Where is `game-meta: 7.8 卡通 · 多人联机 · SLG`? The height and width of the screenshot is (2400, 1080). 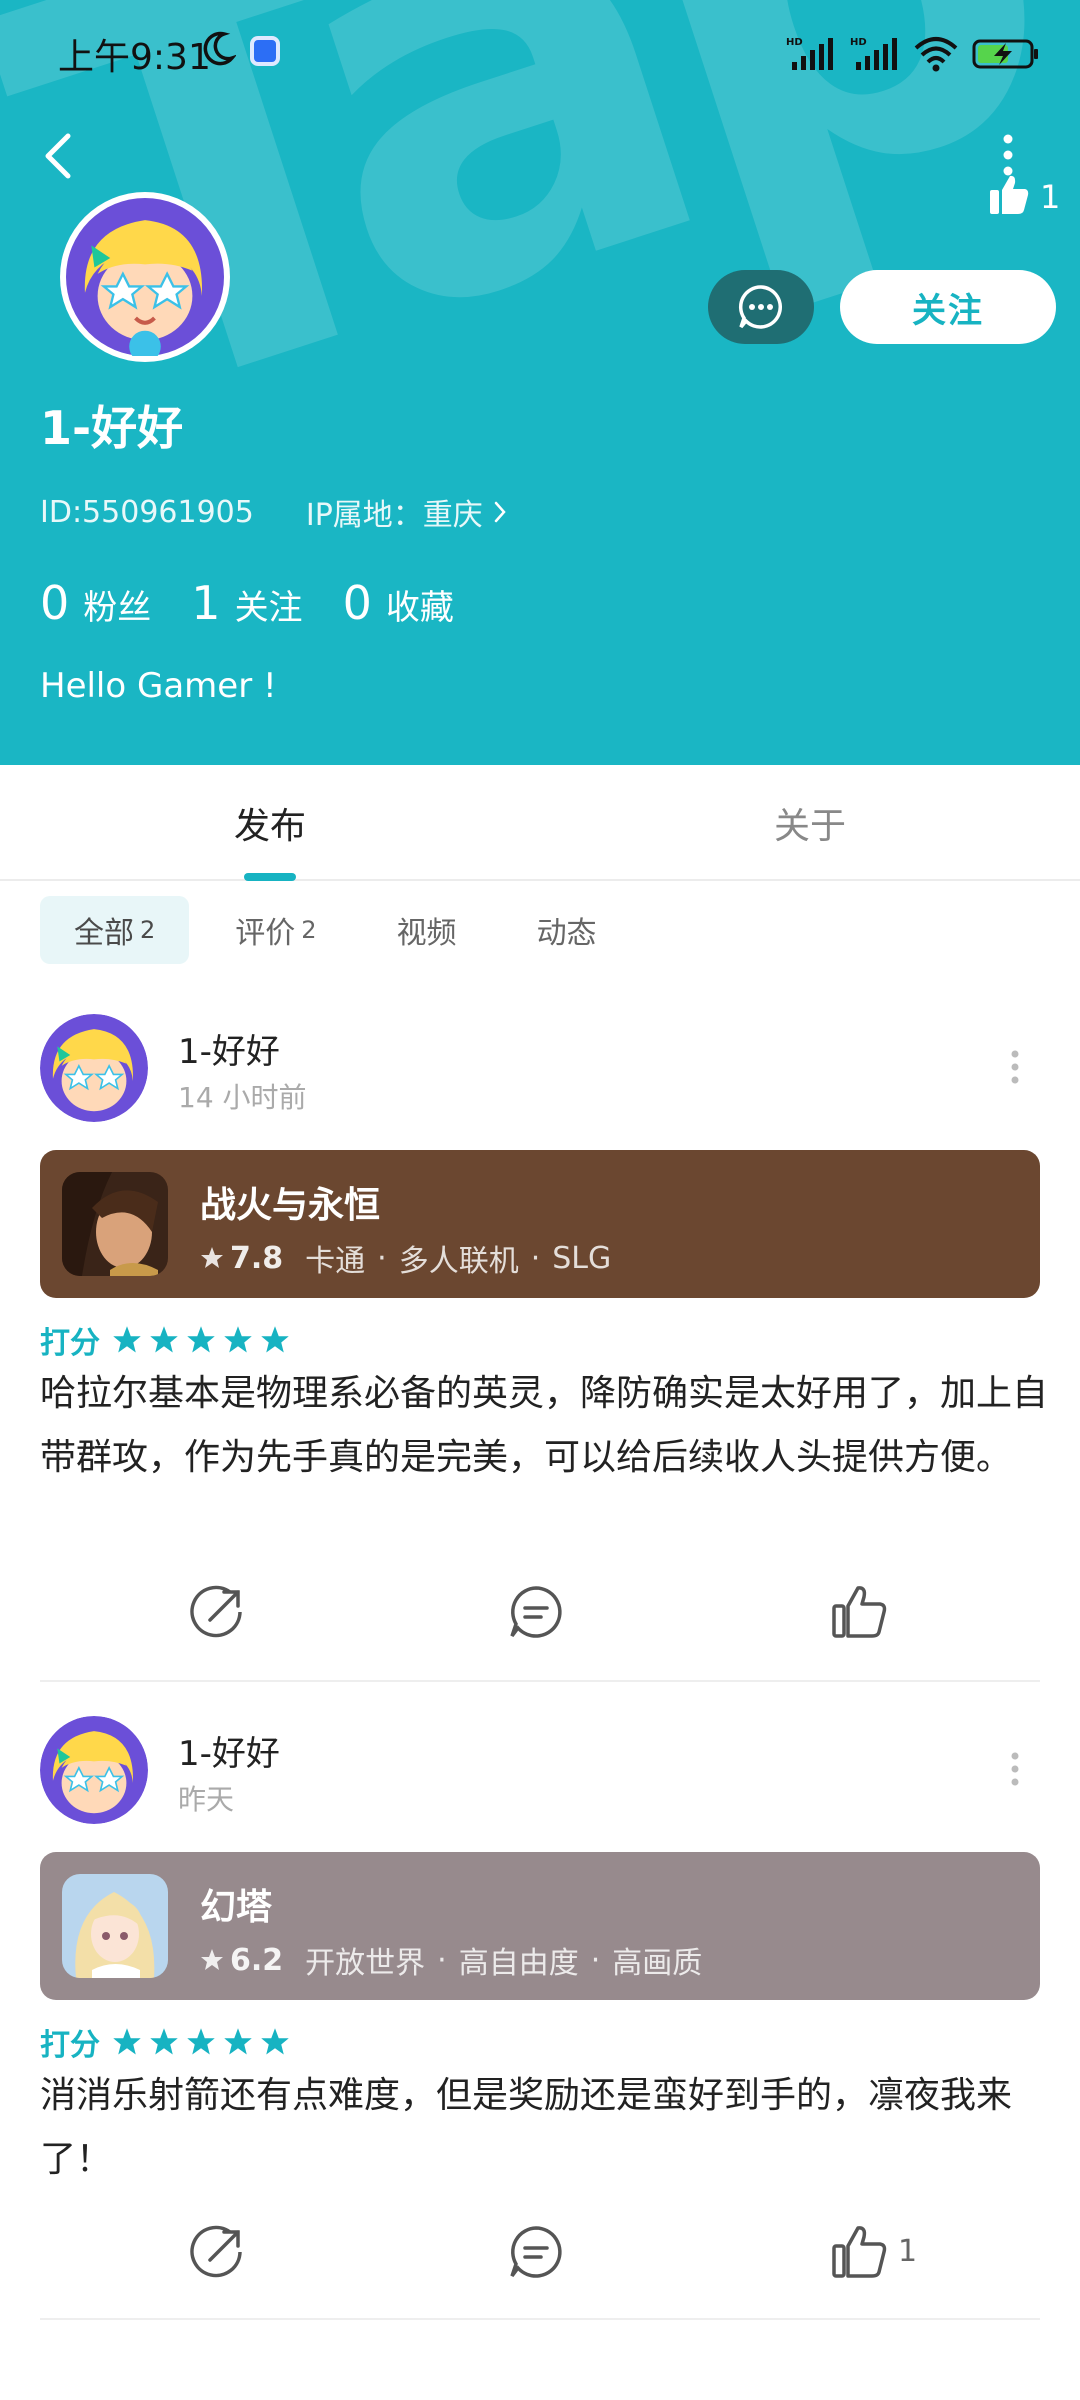
game-meta: 7.8 卡通 · 多人联机 · SLG is located at coordinates (405, 1258).